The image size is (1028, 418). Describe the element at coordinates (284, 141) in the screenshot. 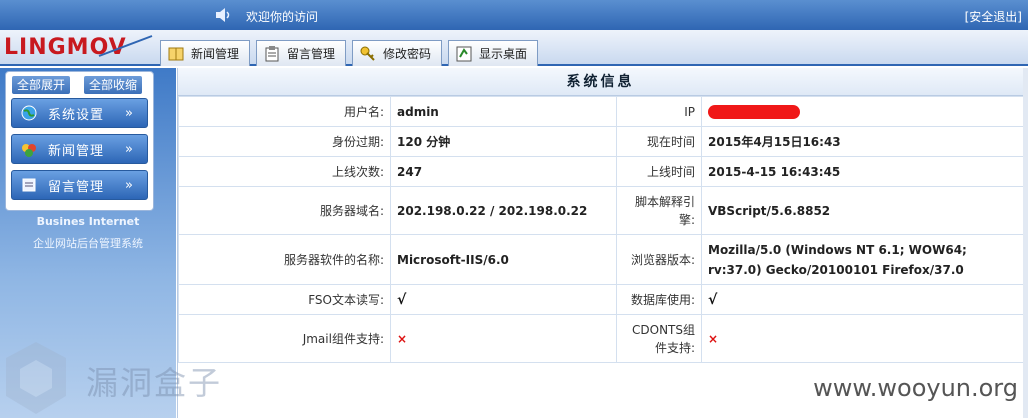

I see `expire-label: 身份过期:` at that location.